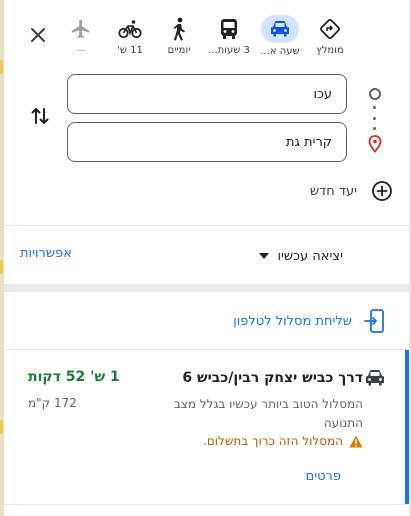 The width and height of the screenshot is (411, 516). I want to click on route-details-link: פרטים, so click(323, 476).